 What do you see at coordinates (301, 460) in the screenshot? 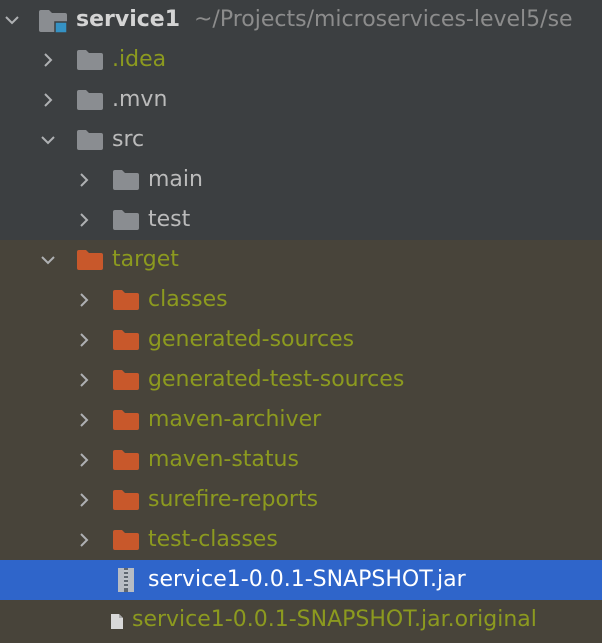
I see `tree-row-maven-status: maven-status` at bounding box center [301, 460].